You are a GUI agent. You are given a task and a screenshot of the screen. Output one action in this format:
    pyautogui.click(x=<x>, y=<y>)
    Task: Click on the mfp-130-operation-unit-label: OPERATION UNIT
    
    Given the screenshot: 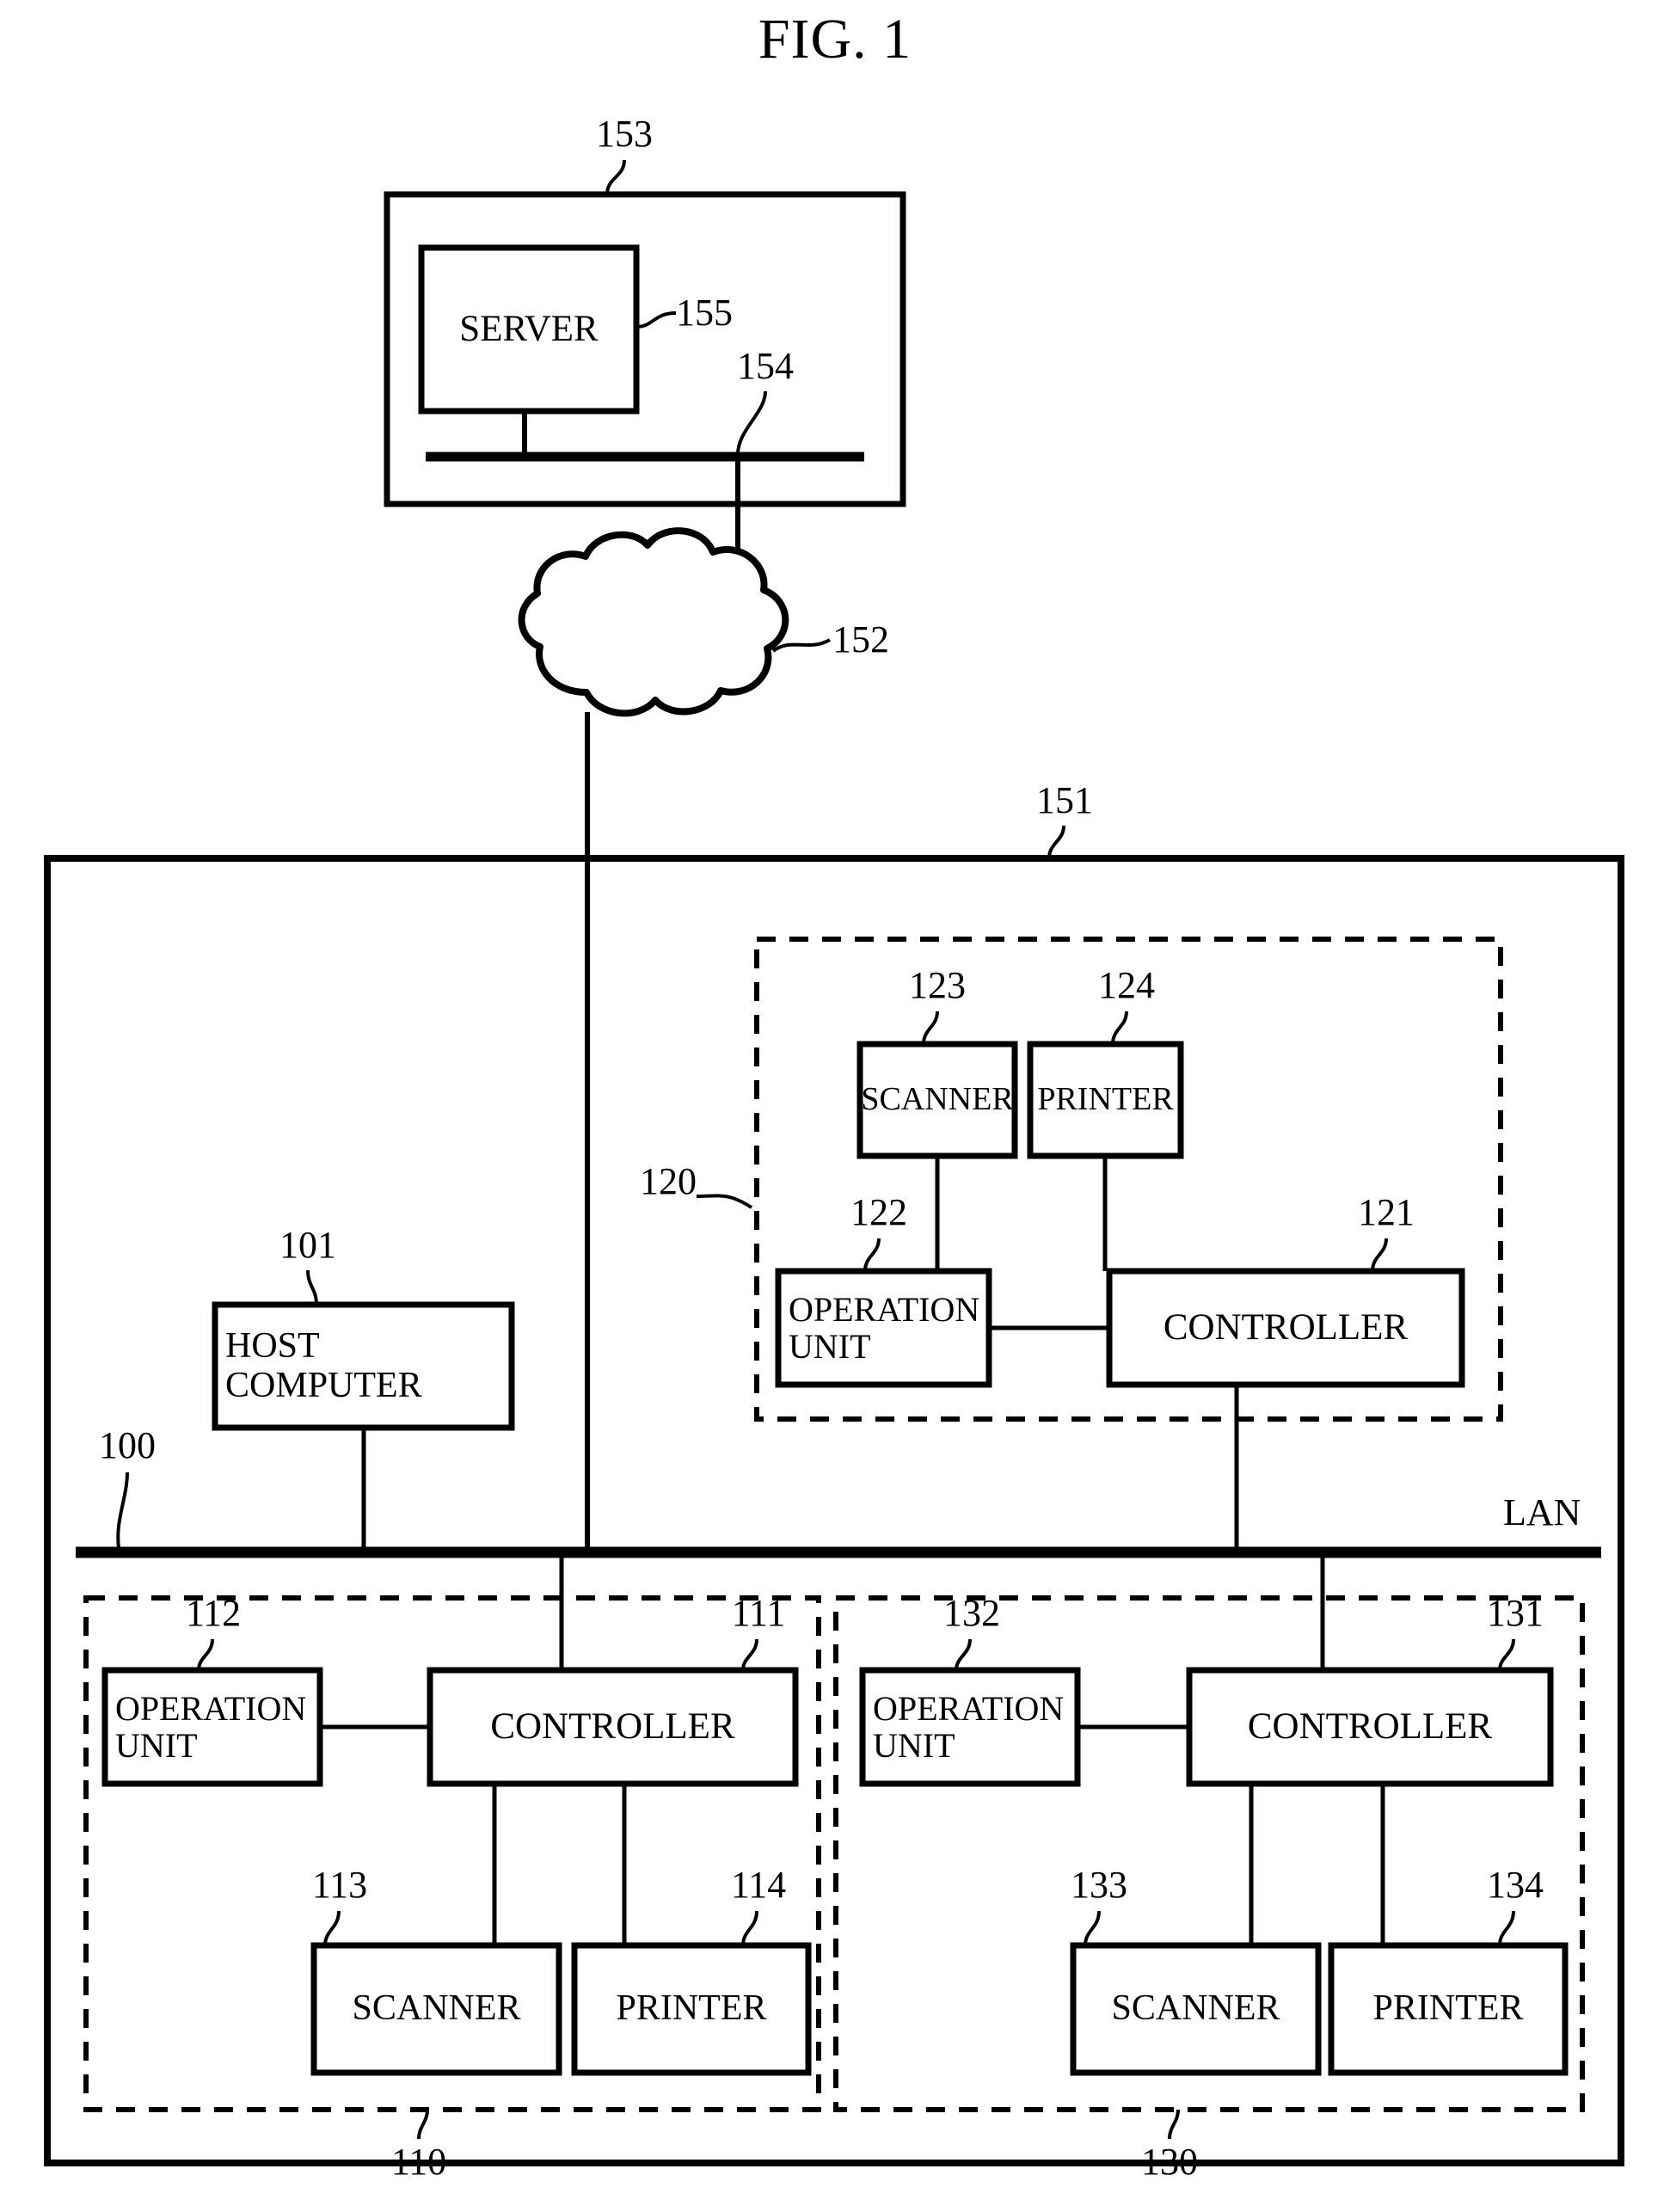 What is the action you would take?
    pyautogui.click(x=971, y=1727)
    